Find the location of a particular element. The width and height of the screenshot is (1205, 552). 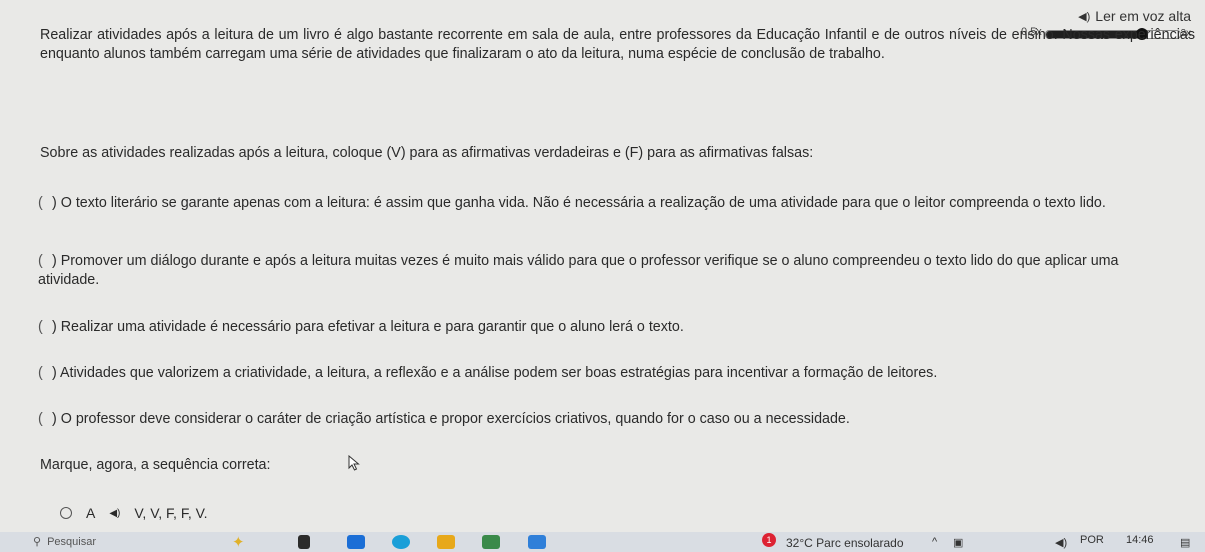

volume-icon: ◀) is located at coordinates (1061, 542).